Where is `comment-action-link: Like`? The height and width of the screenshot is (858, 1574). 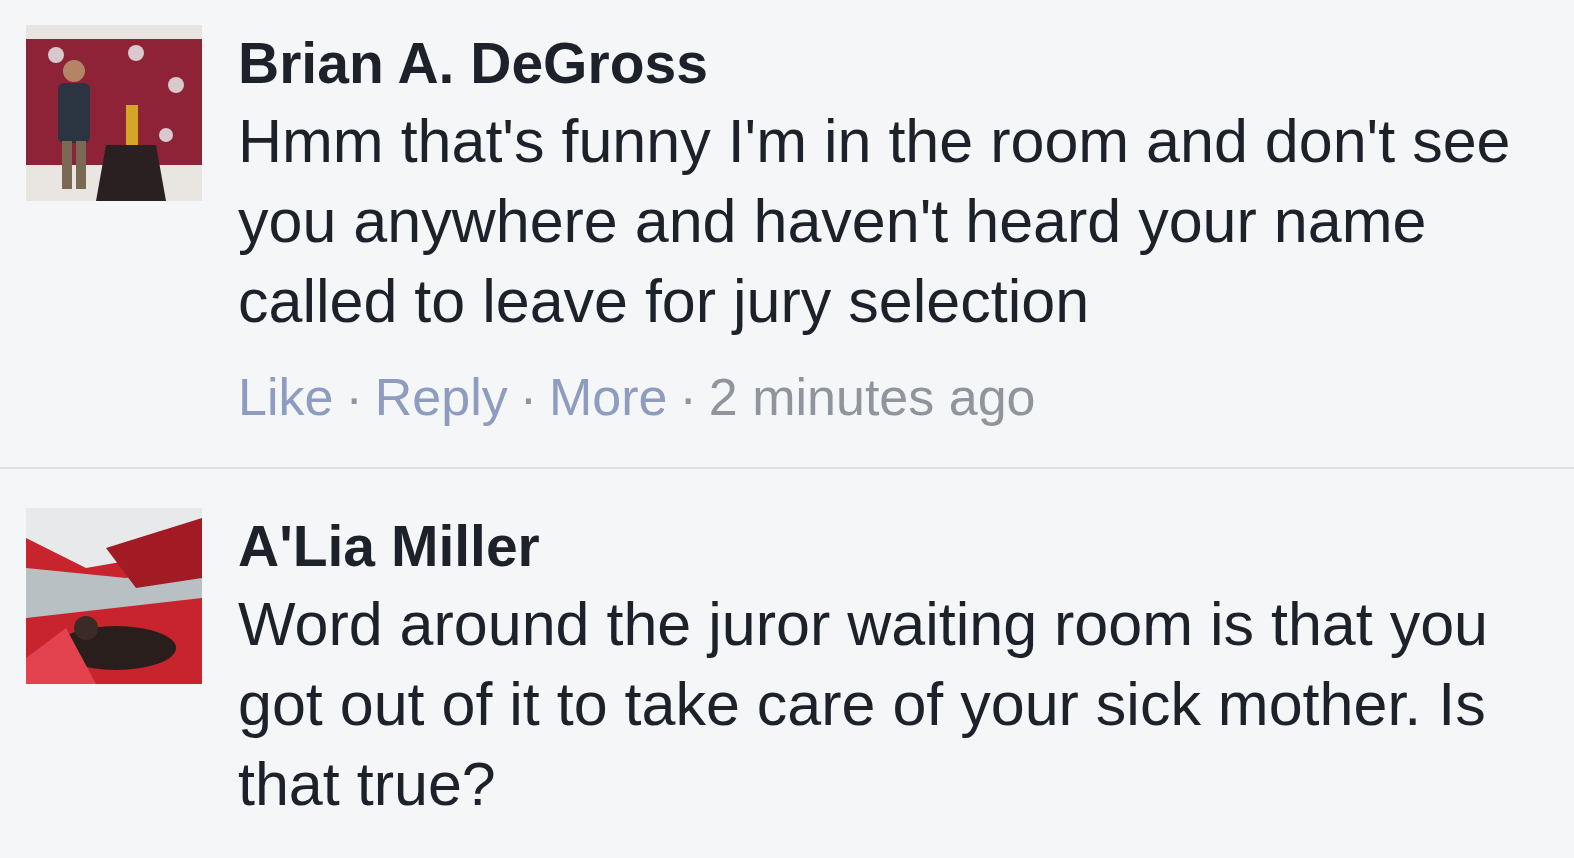 comment-action-link: Like is located at coordinates (286, 397).